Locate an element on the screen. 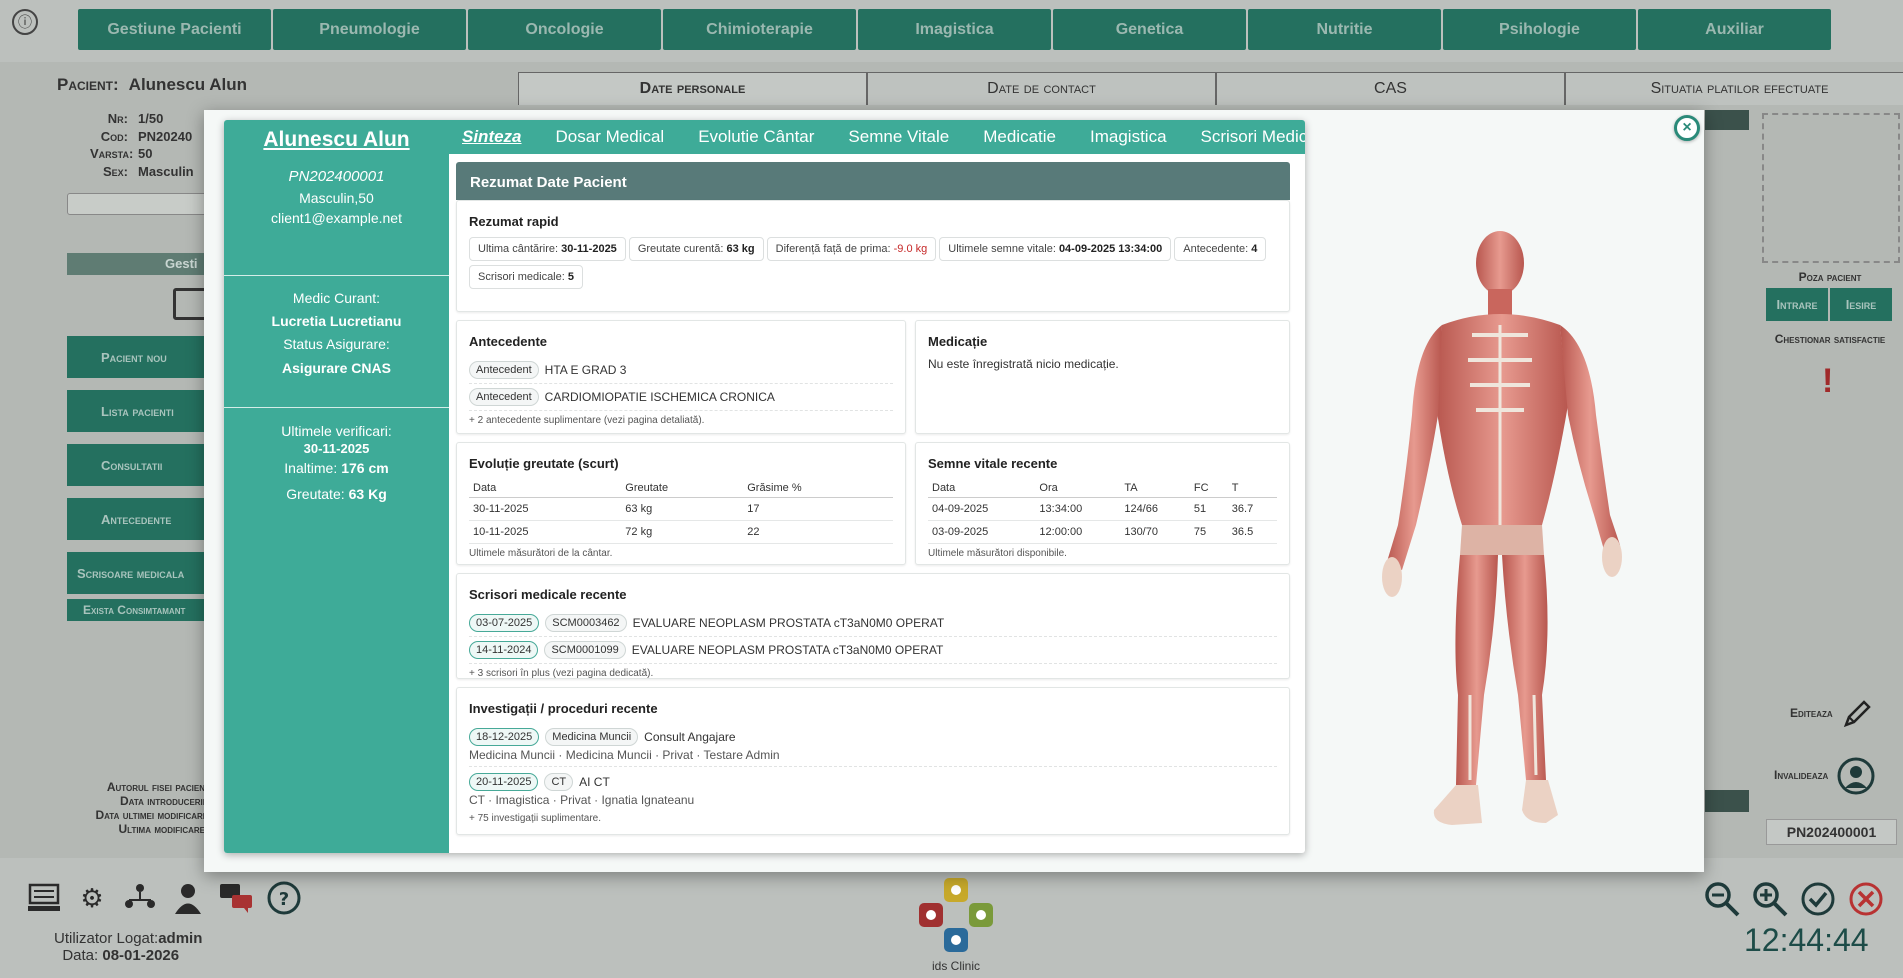 This screenshot has height=978, width=1903. bg-search-input is located at coordinates (137, 204).